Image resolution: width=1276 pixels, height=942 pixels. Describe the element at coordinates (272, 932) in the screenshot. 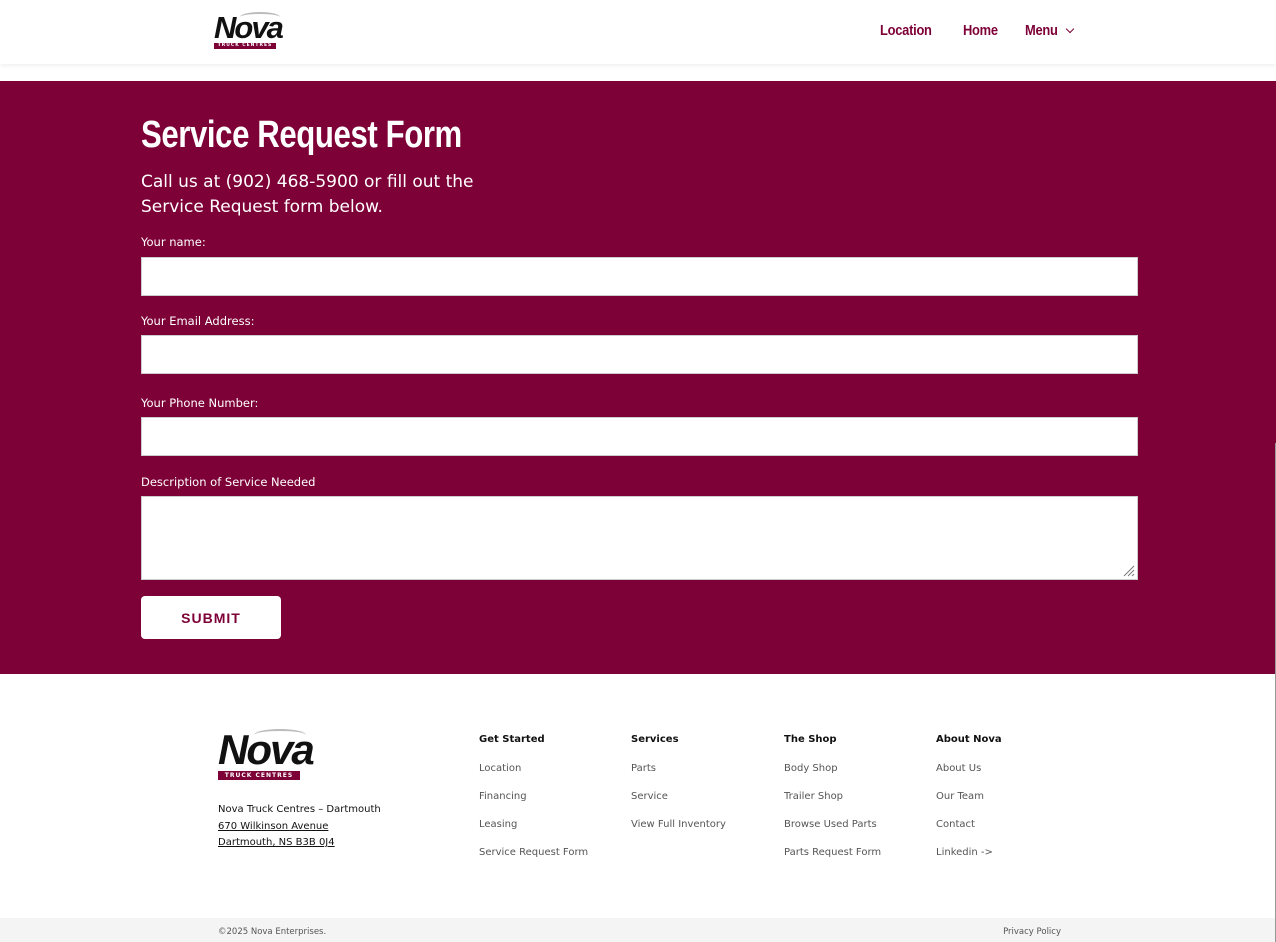

I see `copyright-text: ©2025 Nova Enterprises.` at that location.